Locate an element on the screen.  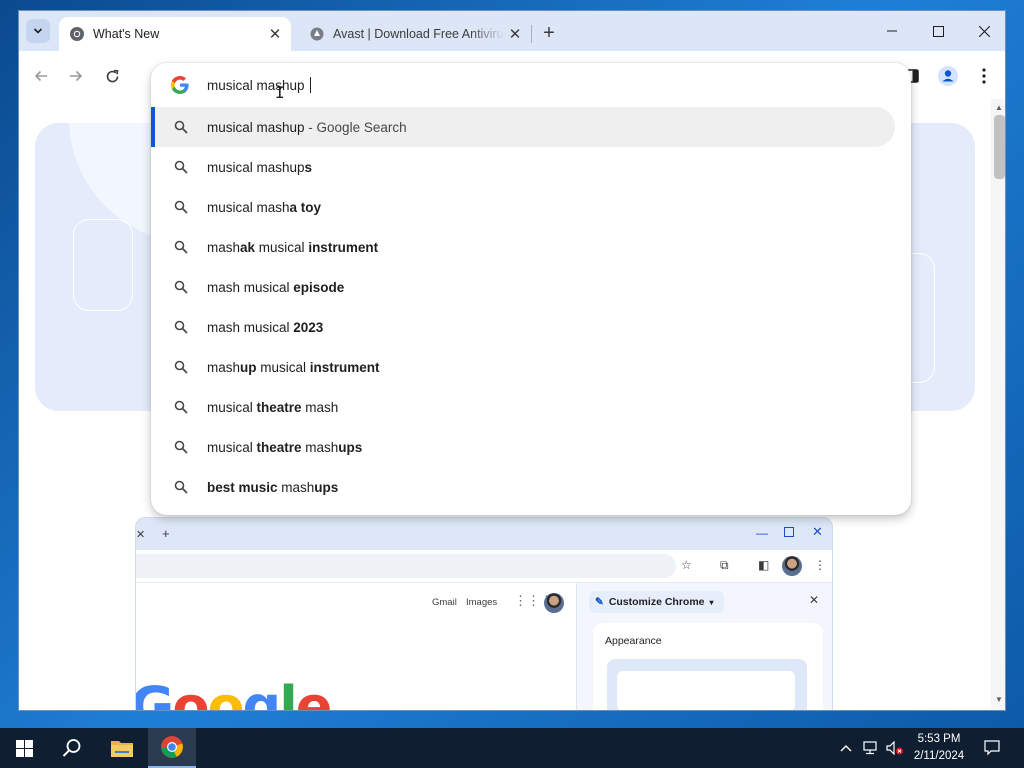
side-panel-icon: ◧ is located at coordinates (764, 565).